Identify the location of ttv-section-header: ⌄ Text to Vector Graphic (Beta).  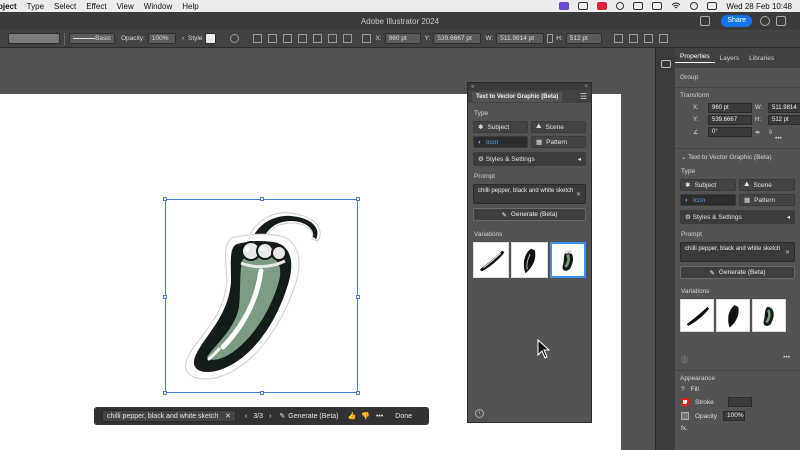
(740, 157).